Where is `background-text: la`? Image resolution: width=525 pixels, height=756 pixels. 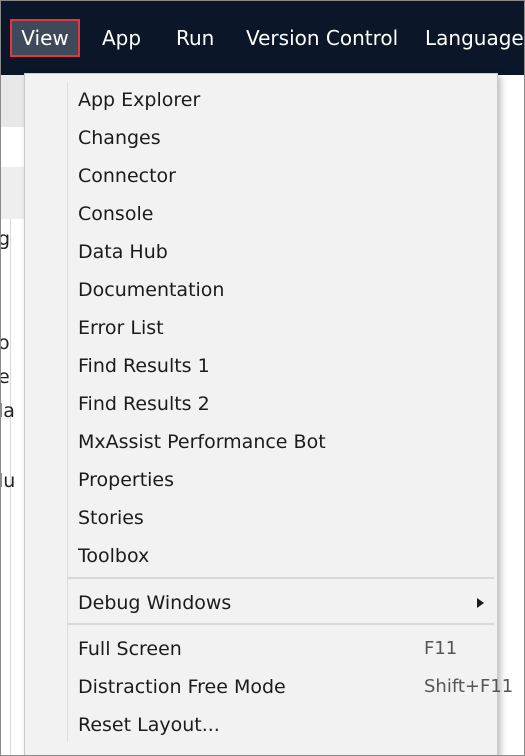
background-text: la is located at coordinates (8, 411).